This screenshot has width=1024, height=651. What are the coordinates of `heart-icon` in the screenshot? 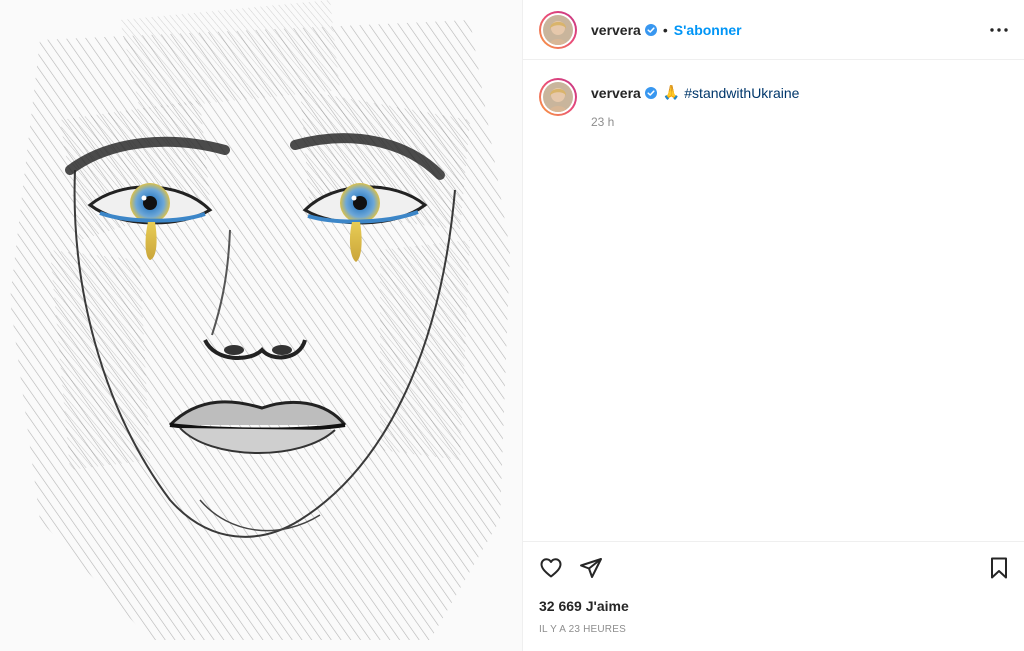 It's located at (551, 568).